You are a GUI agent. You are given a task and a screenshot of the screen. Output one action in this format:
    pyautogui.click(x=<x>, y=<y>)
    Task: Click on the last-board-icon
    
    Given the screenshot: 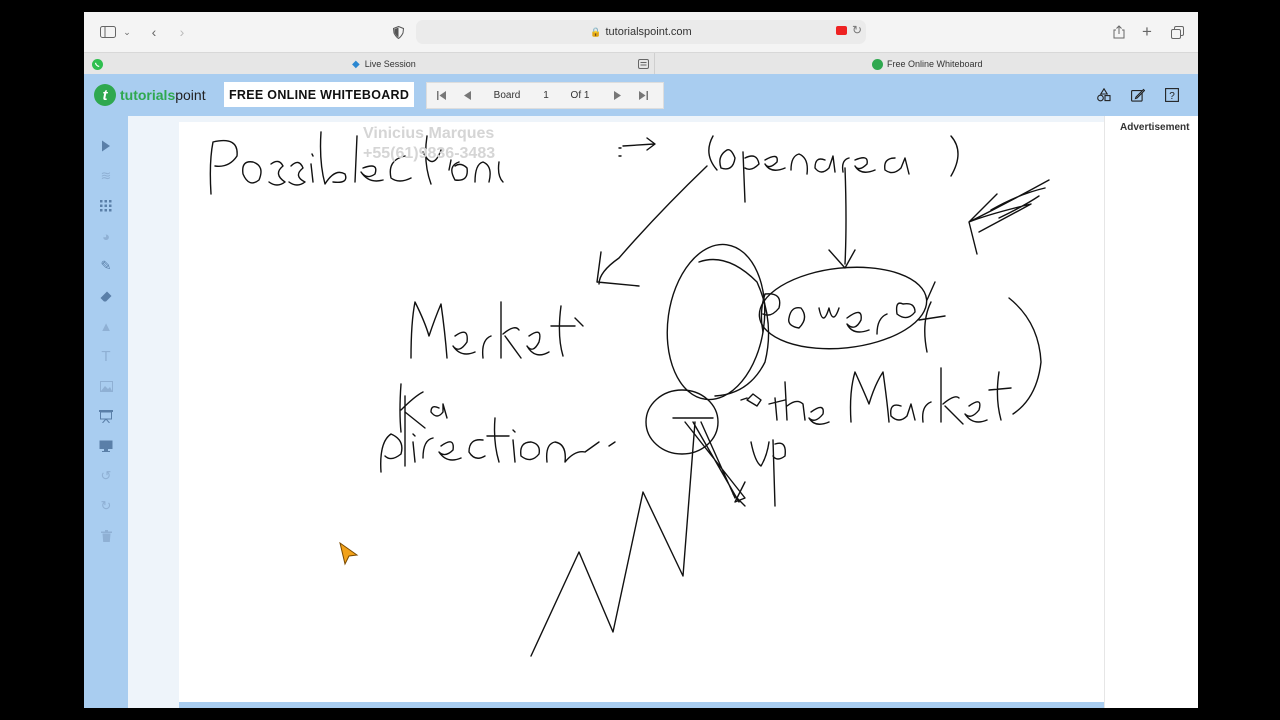 What is the action you would take?
    pyautogui.click(x=643, y=95)
    